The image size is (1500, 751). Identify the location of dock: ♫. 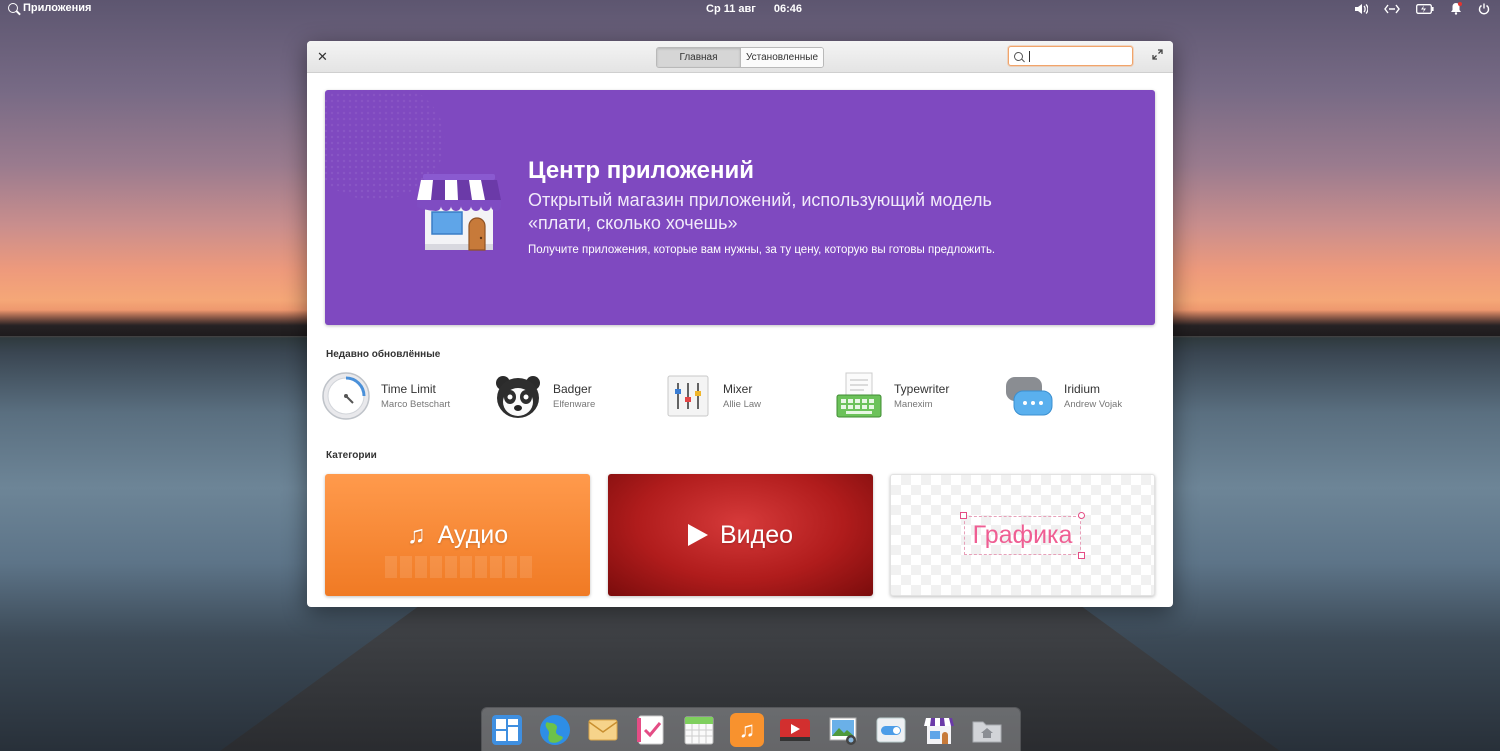
(751, 729).